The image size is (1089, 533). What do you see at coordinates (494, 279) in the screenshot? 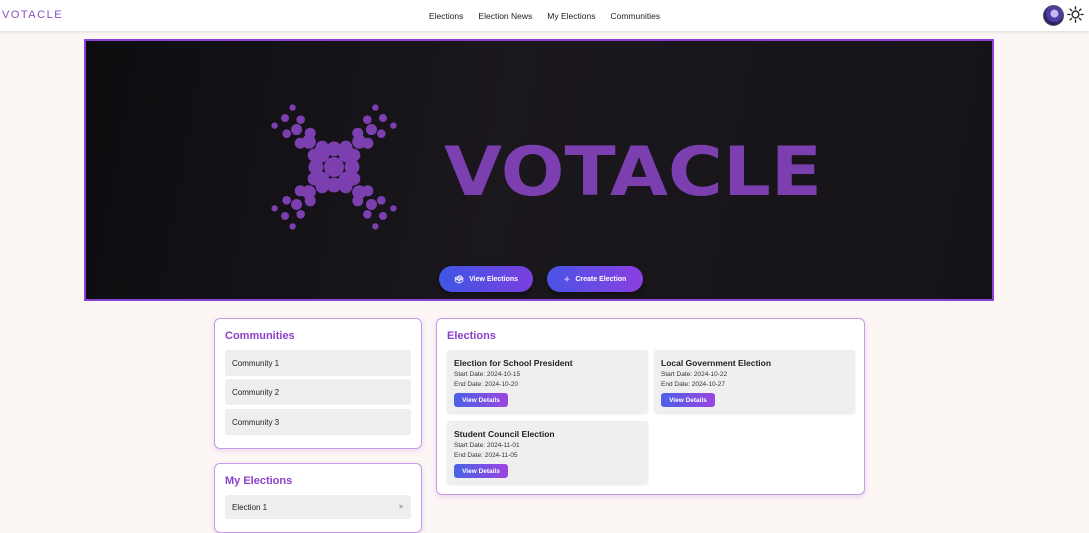
I see `view-elections-label: View Elections` at bounding box center [494, 279].